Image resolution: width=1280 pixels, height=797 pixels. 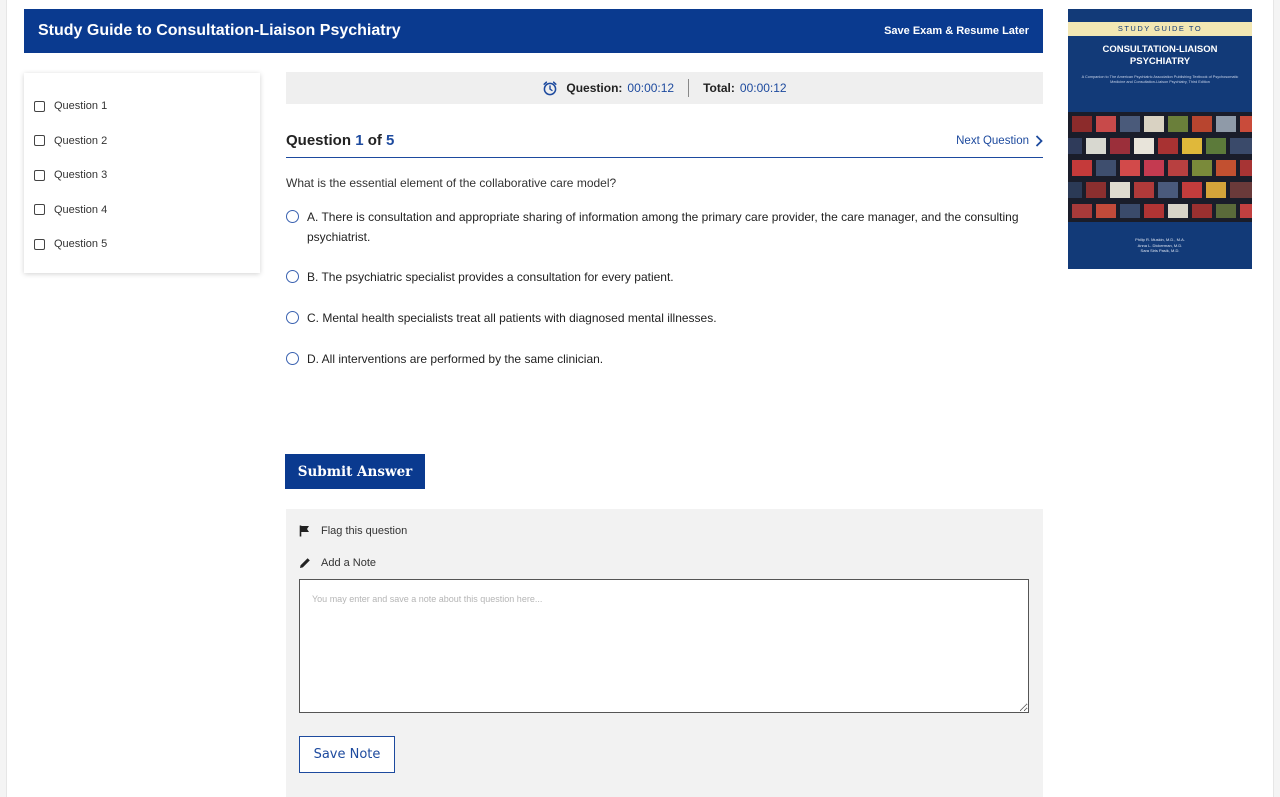 I want to click on question-counter-prefix: Question, so click(x=319, y=140).